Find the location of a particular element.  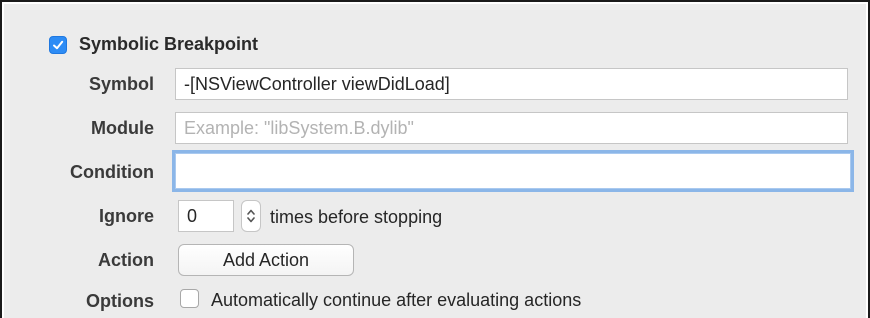

ignore-count-stepper is located at coordinates (251, 216).